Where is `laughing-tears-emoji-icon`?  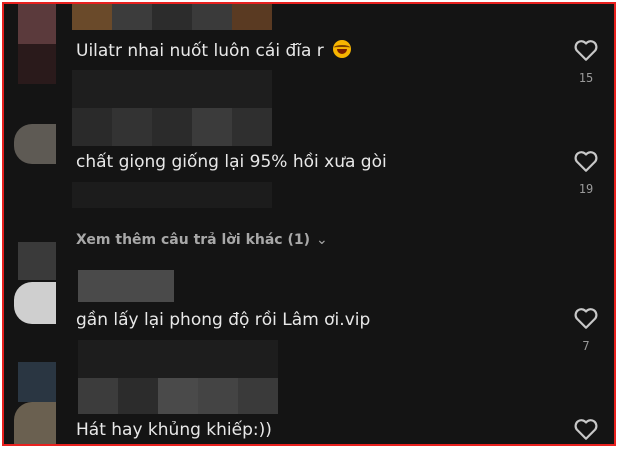
laughing-tears-emoji-icon is located at coordinates (342, 49).